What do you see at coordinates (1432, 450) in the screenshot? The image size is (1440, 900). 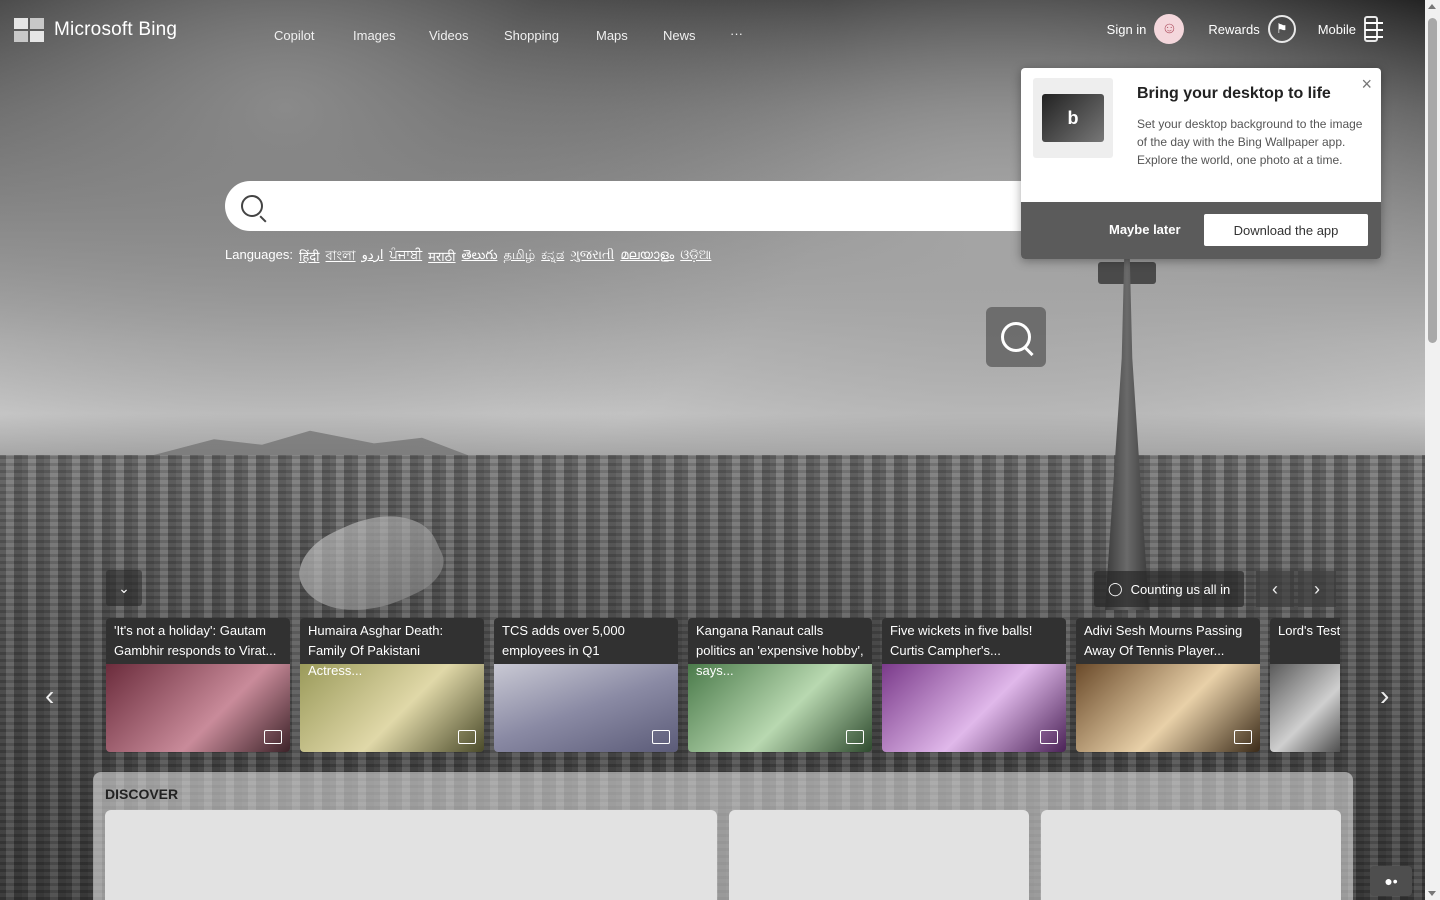 I see `vertical-scrollbar` at bounding box center [1432, 450].